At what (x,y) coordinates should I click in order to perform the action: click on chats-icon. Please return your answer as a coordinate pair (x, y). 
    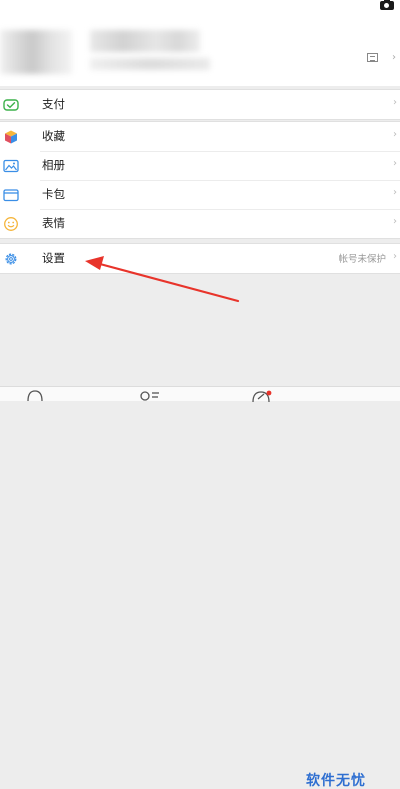
    Looking at the image, I should click on (35, 396).